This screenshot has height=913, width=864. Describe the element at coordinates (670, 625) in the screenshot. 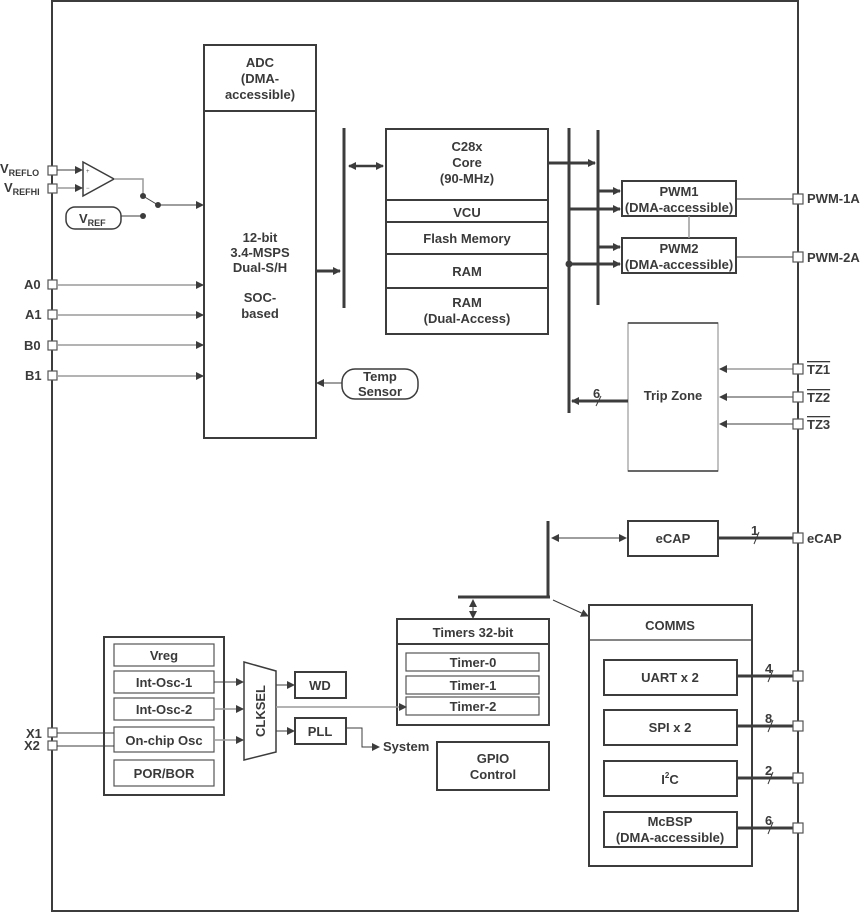

I see `comms-header: COMMS` at that location.